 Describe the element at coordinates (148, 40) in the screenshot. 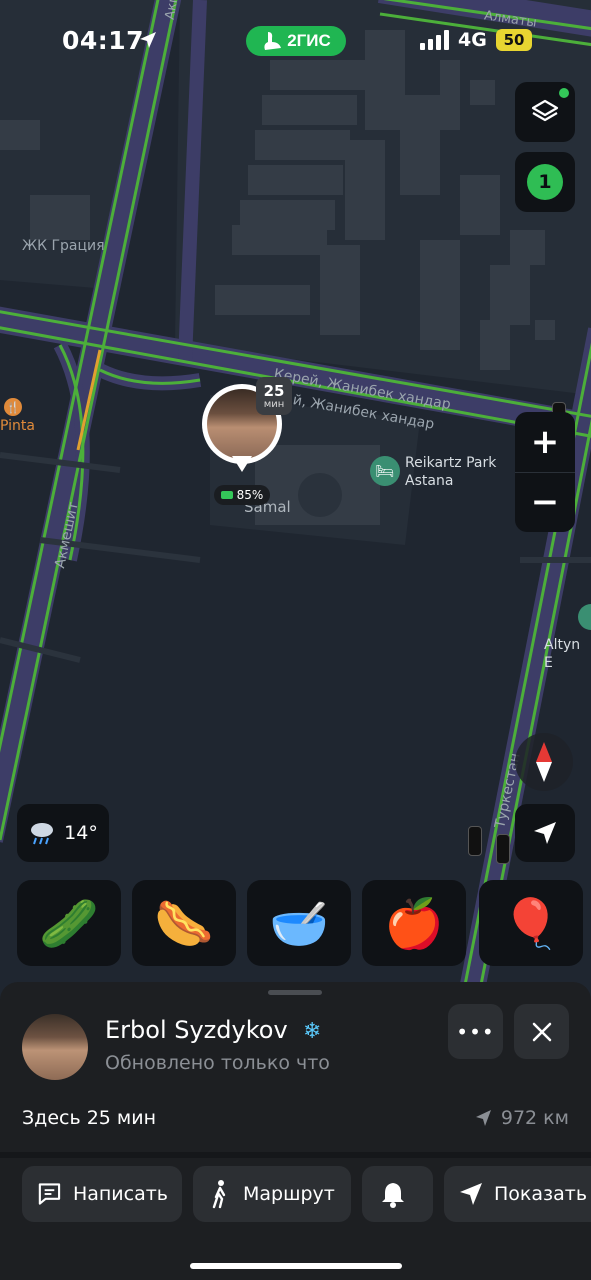

I see `location-arrow-icon` at that location.